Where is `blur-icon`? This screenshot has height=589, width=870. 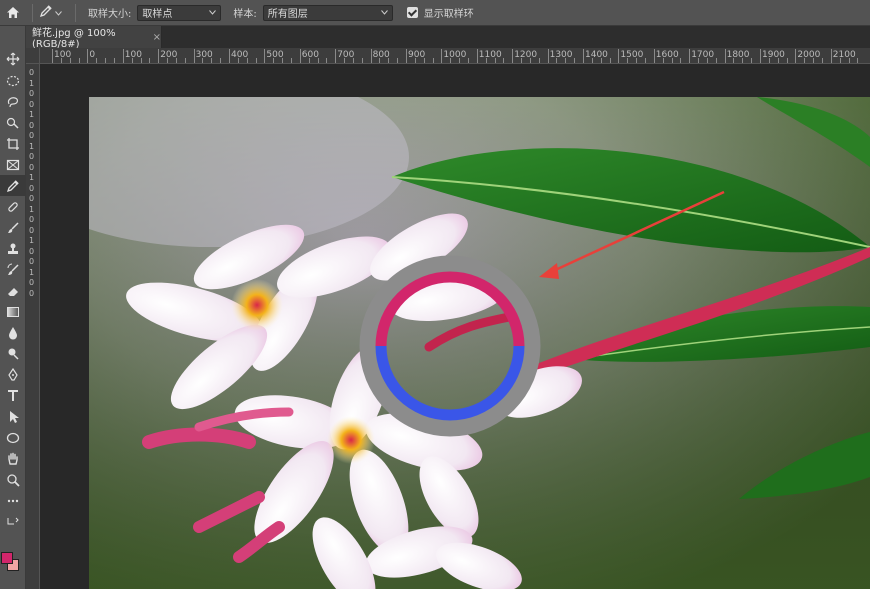
blur-icon is located at coordinates (13, 332).